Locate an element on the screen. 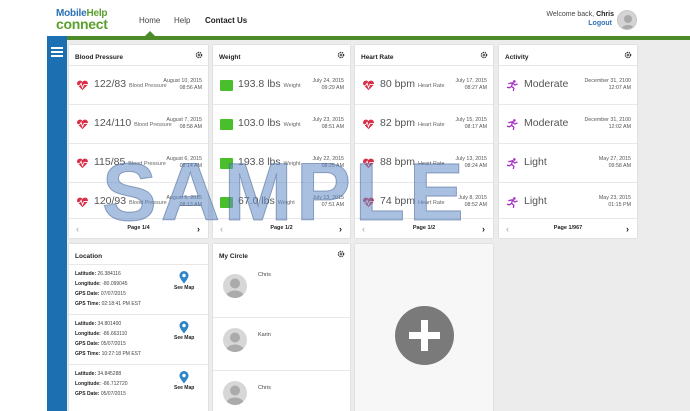 This screenshot has height=411, width=690. list-item: 82 bpm Heart Rate July 15, 2015 08:17 AM is located at coordinates (424, 123).